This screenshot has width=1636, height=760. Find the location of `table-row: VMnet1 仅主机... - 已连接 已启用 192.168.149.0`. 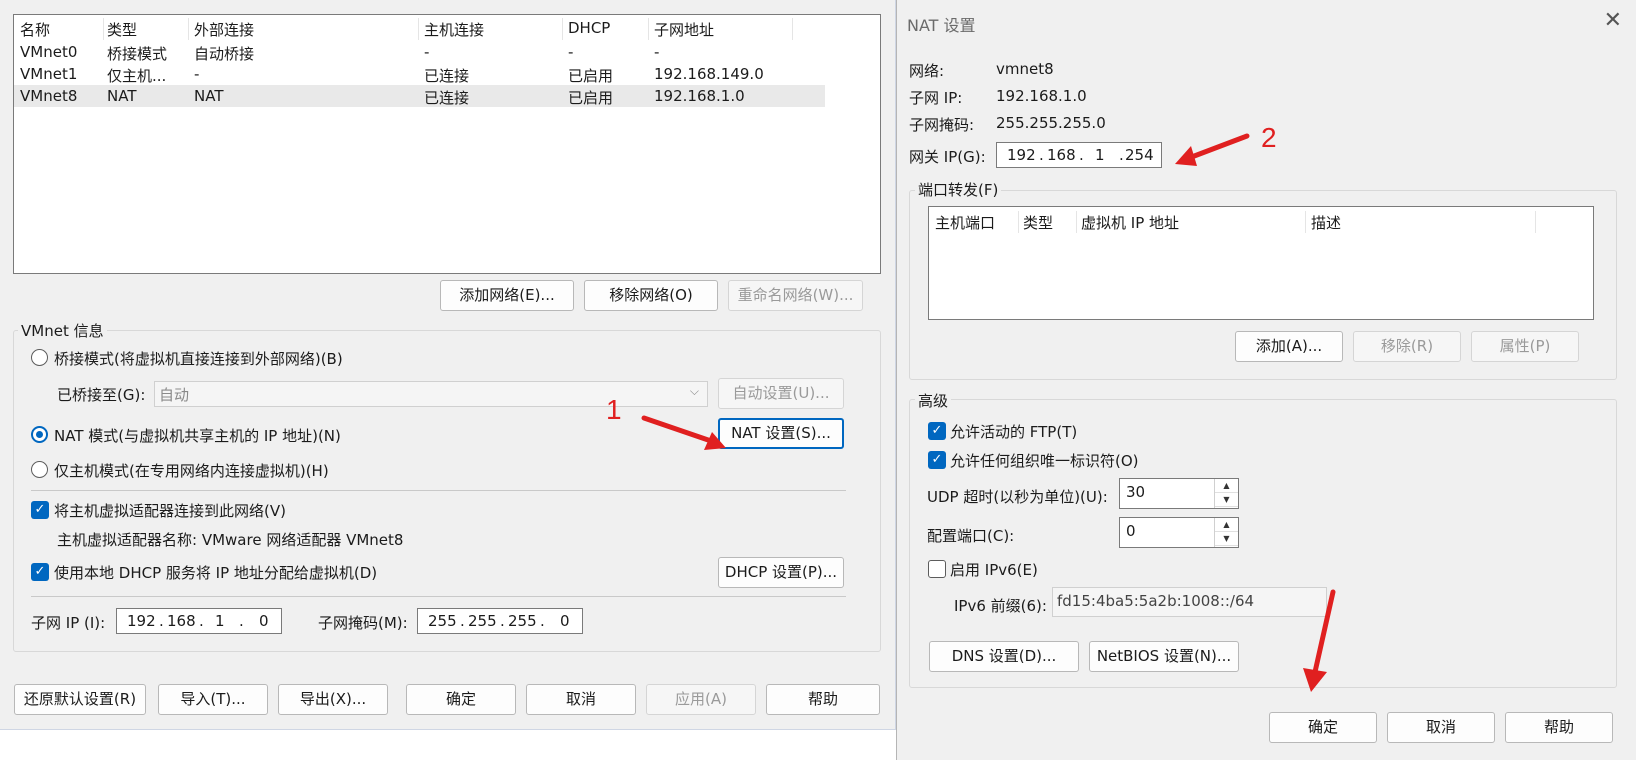

table-row: VMnet1 仅主机... - 已连接 已启用 192.168.149.0 is located at coordinates (419, 74).